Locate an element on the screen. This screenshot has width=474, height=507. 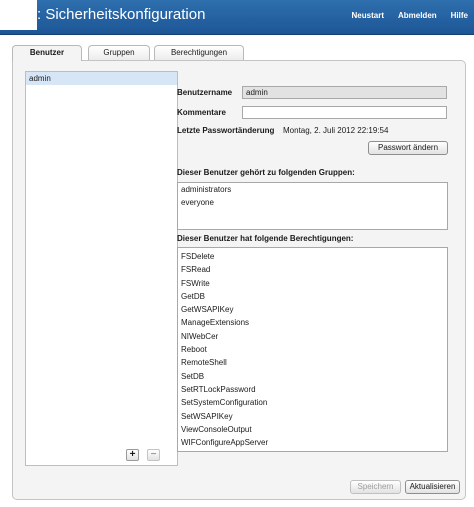
header-nav: Neustart Abmelden Hilfe is located at coordinates (410, 15).